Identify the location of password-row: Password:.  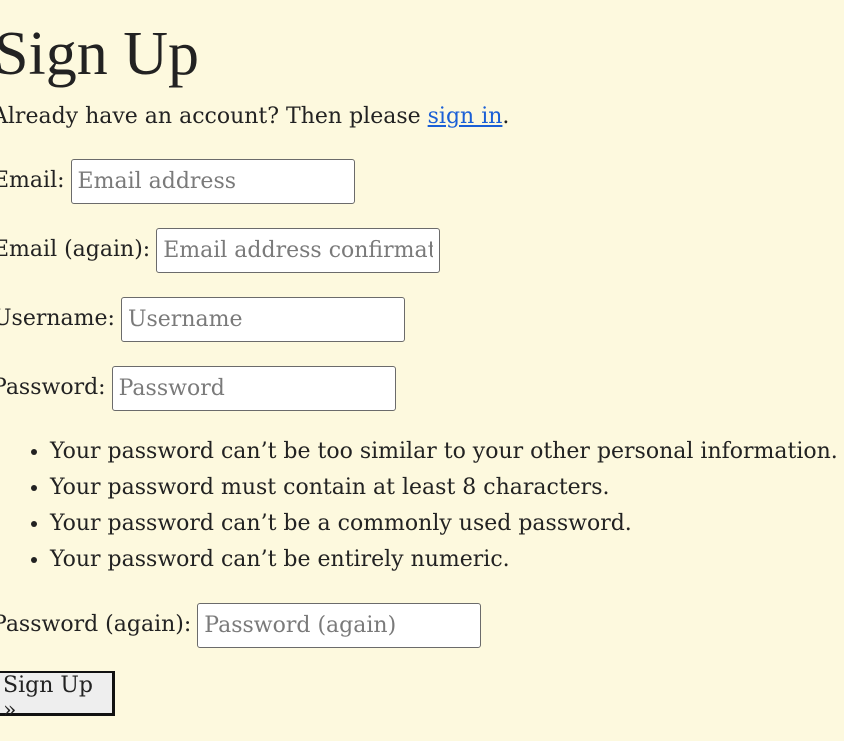
(198, 388).